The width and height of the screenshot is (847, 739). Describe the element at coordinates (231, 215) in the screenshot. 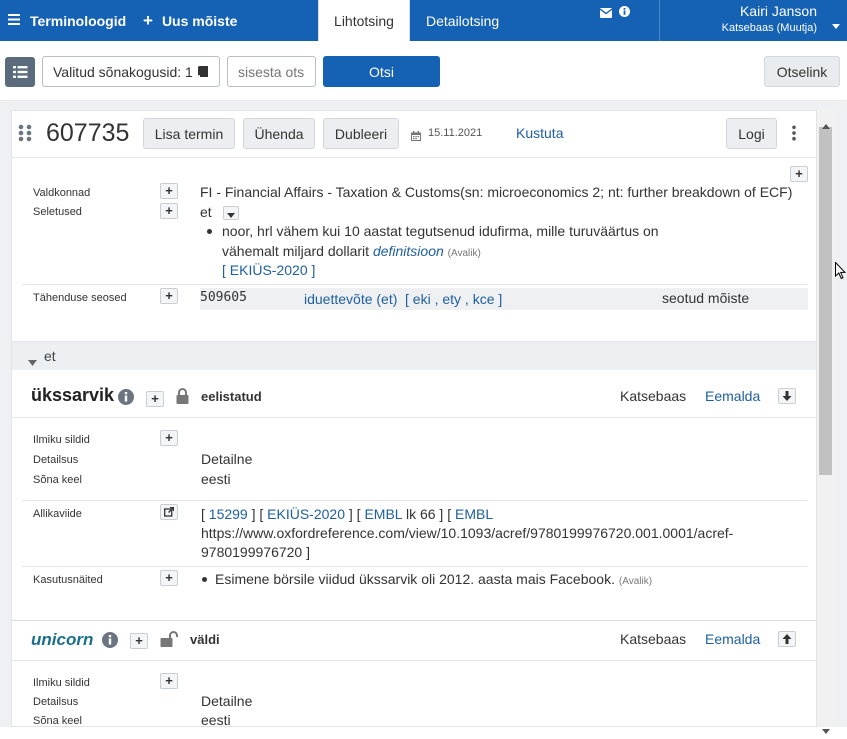

I see `caret-down-icon` at that location.